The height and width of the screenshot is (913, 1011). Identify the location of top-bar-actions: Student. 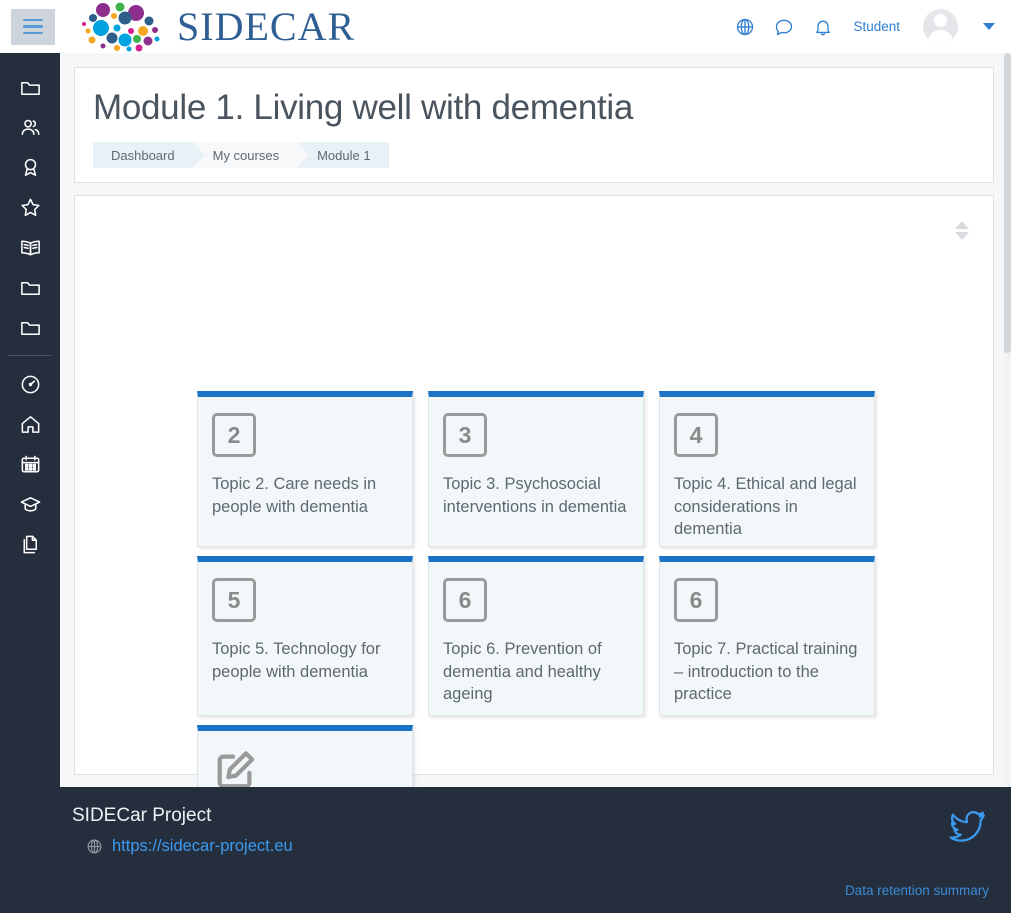
(872, 26).